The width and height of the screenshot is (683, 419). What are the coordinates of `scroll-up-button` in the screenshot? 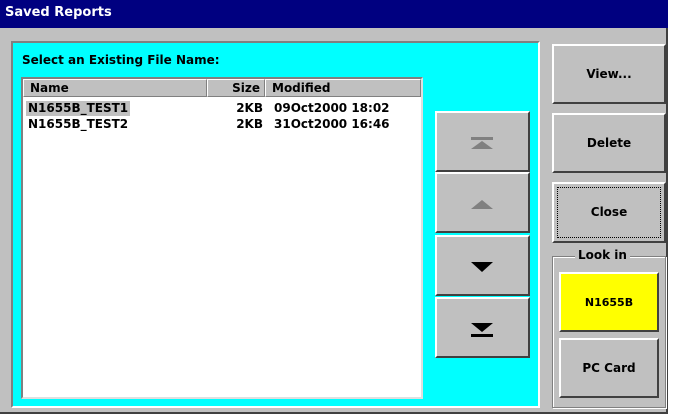 It's located at (482, 202).